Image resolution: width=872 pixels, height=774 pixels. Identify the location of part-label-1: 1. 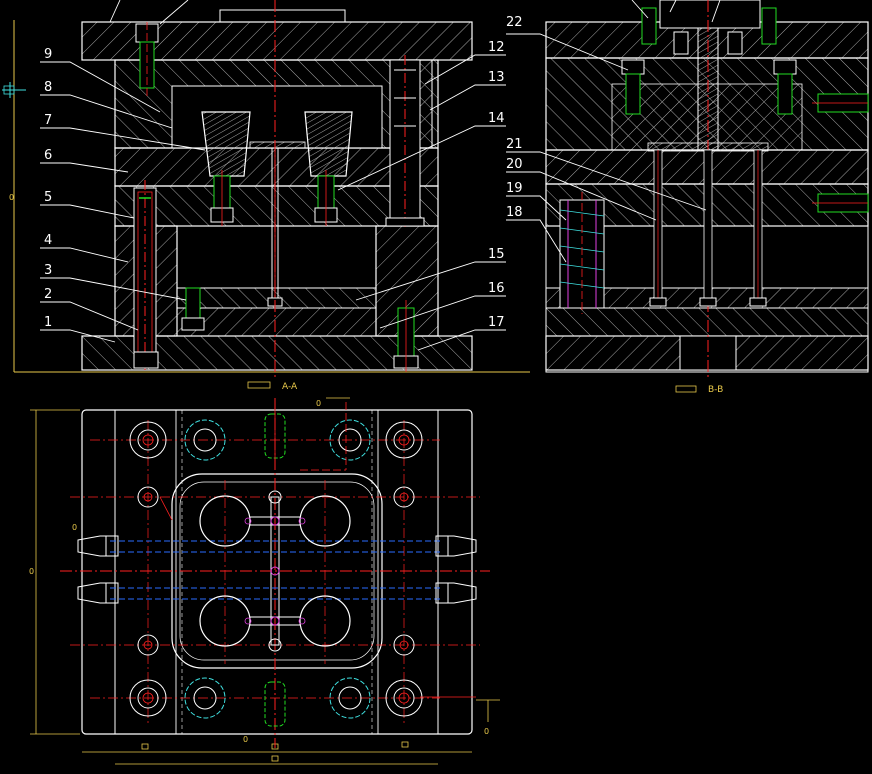
(48, 322).